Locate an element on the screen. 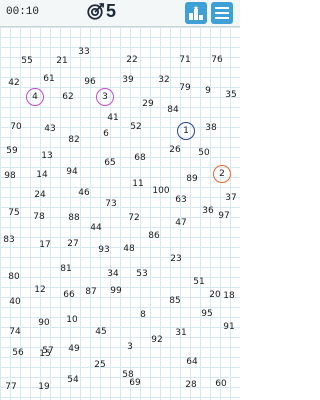 This screenshot has width=320, height=400. board-number: 70 is located at coordinates (16, 127).